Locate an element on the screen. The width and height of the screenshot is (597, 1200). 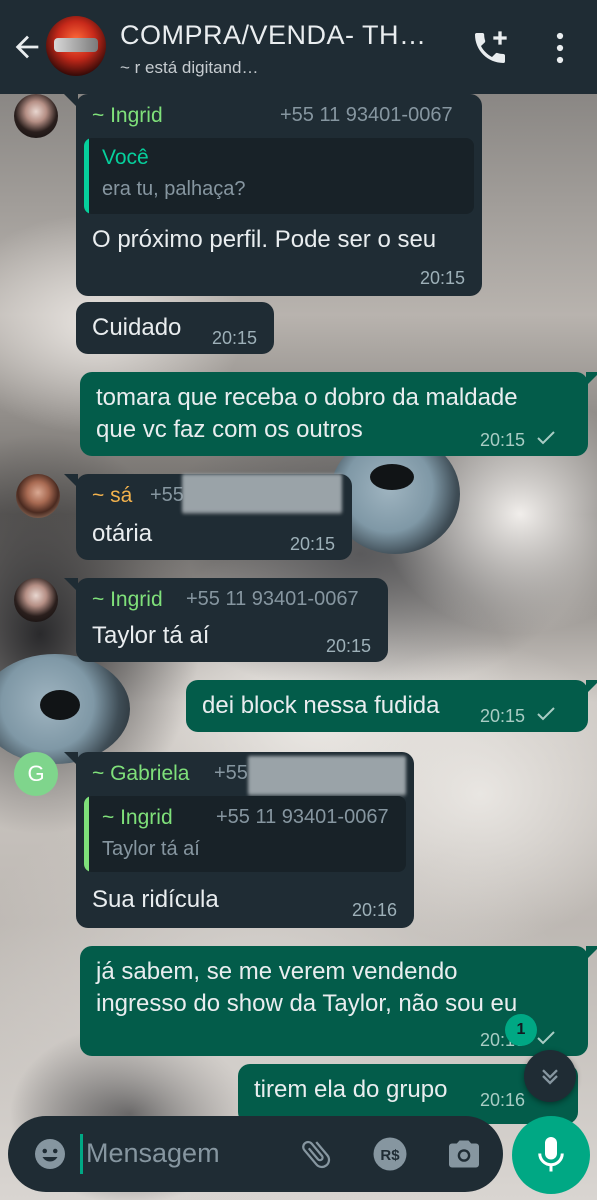
quote-phone: +55 11 93401-0067 is located at coordinates (302, 817).